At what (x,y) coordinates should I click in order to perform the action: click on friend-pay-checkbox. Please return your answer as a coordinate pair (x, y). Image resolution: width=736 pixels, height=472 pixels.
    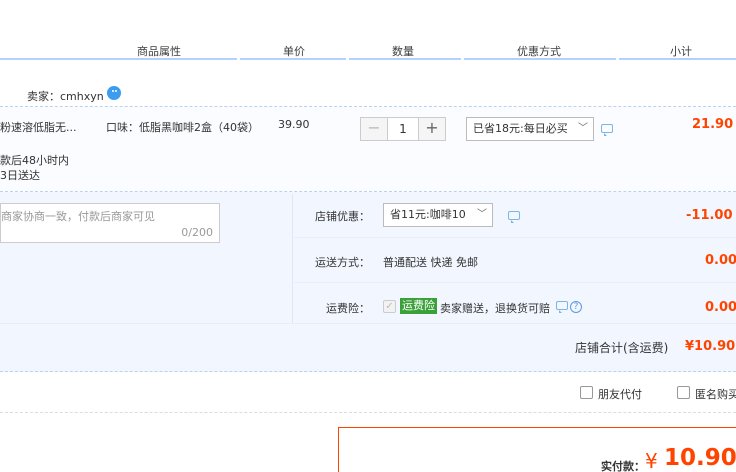
    Looking at the image, I should click on (586, 392).